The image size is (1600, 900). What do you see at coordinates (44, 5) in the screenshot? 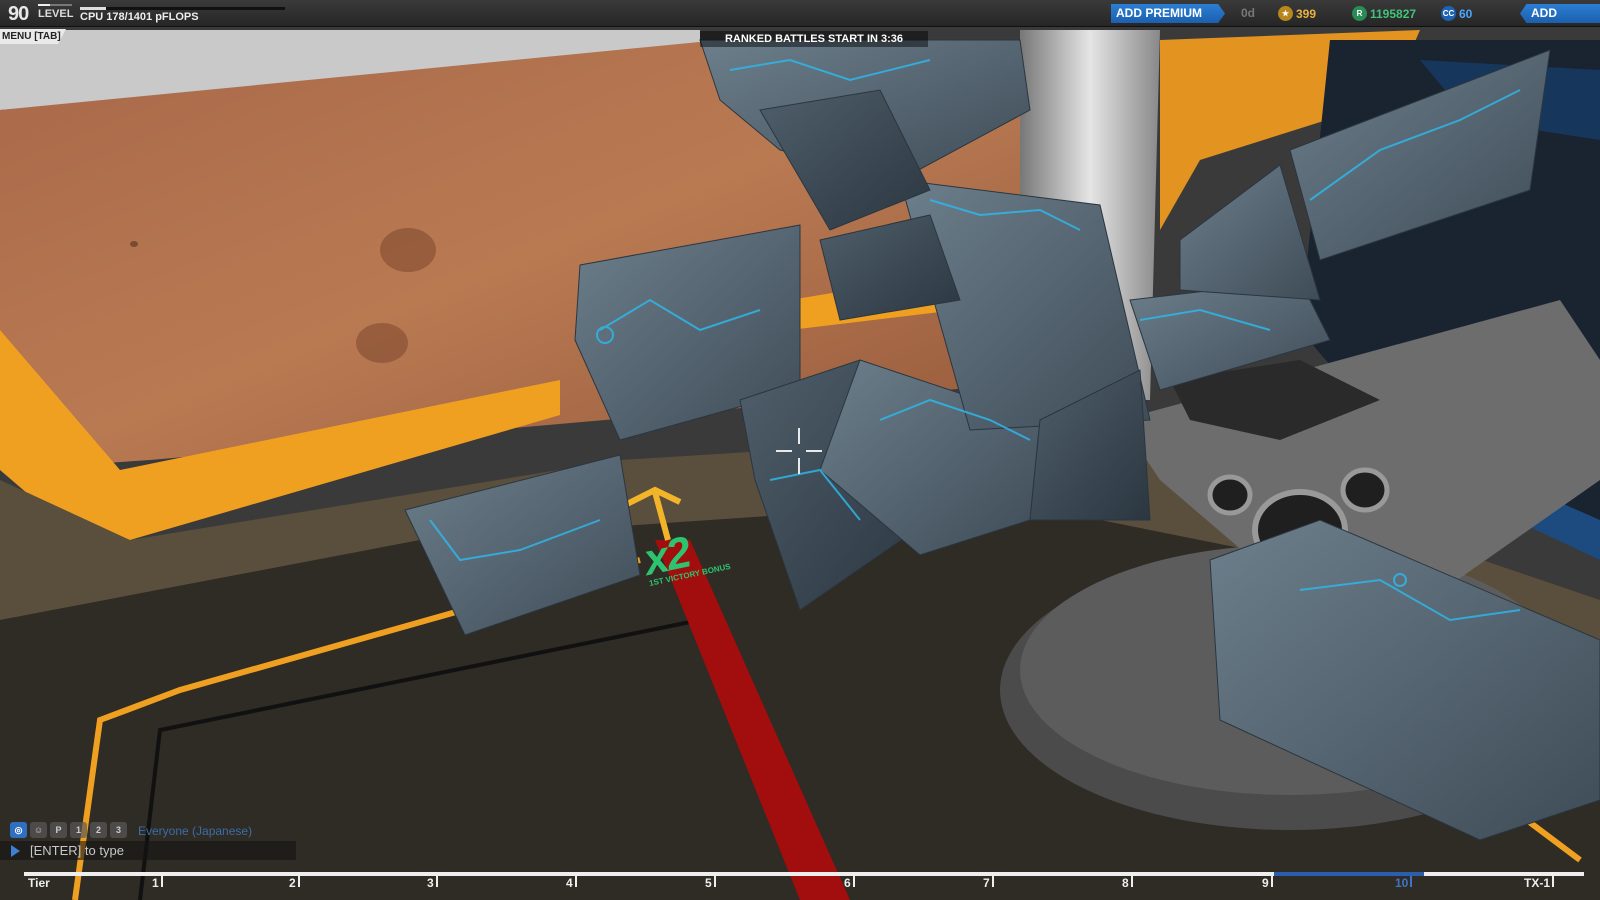
I see `level-progress-fill` at bounding box center [44, 5].